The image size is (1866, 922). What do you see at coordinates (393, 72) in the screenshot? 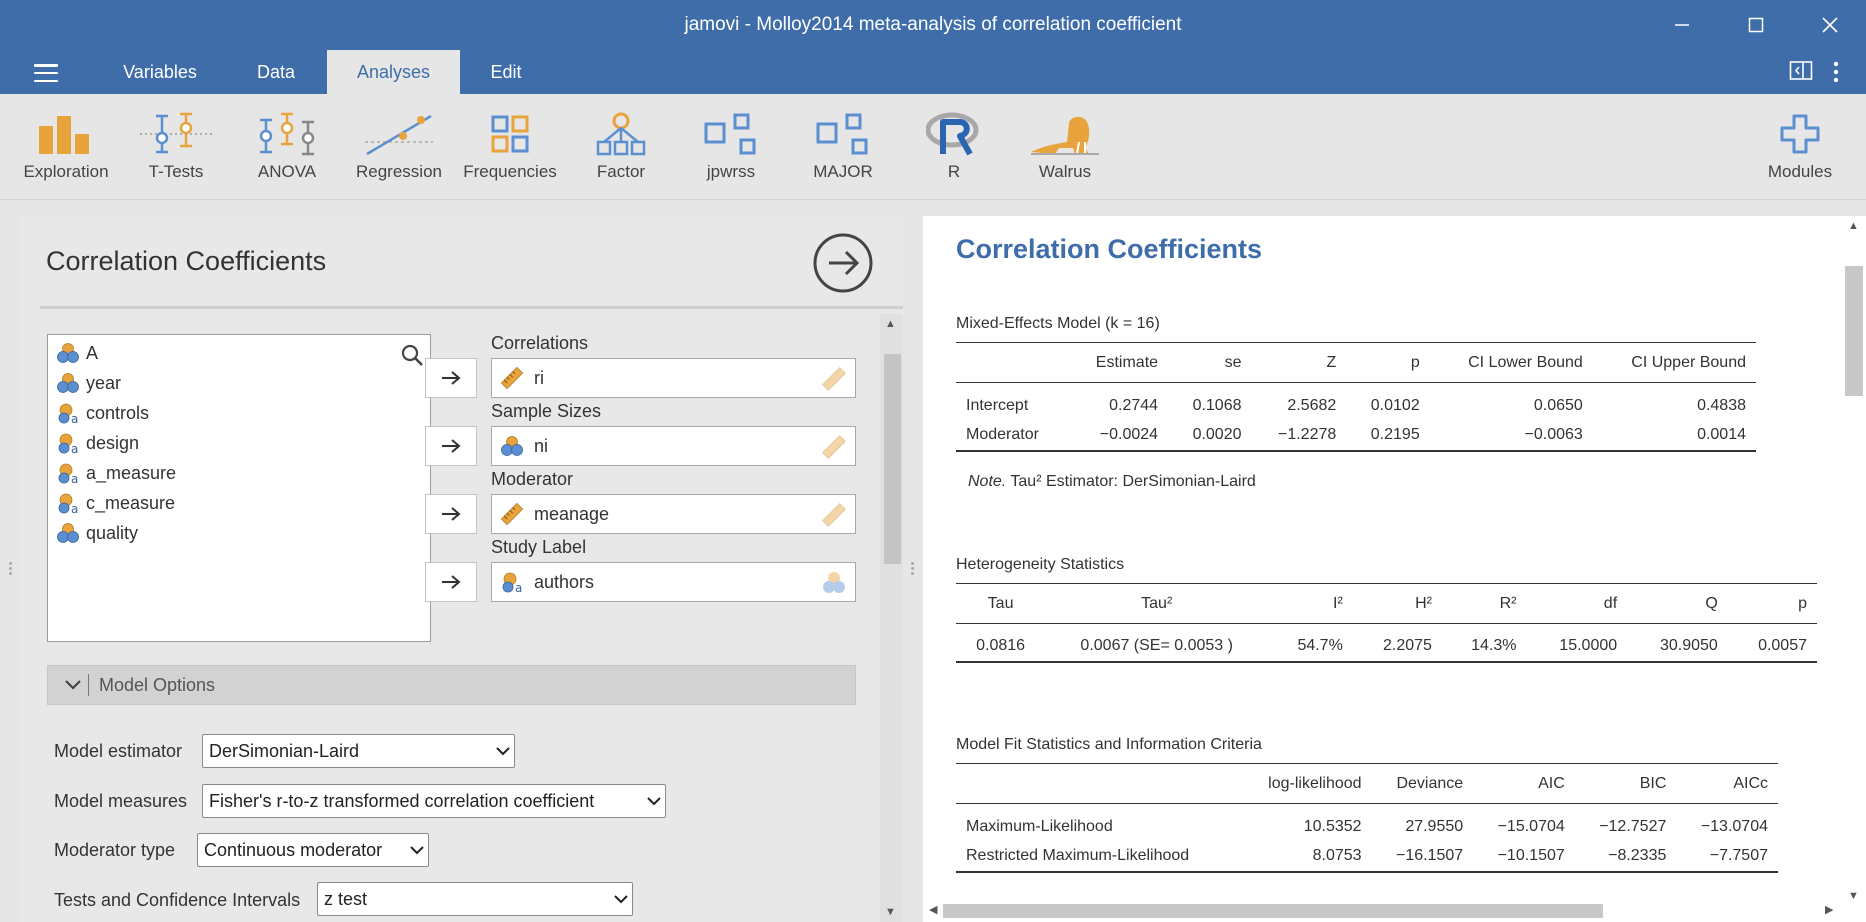
I see `tab-analyses: Analyses` at bounding box center [393, 72].